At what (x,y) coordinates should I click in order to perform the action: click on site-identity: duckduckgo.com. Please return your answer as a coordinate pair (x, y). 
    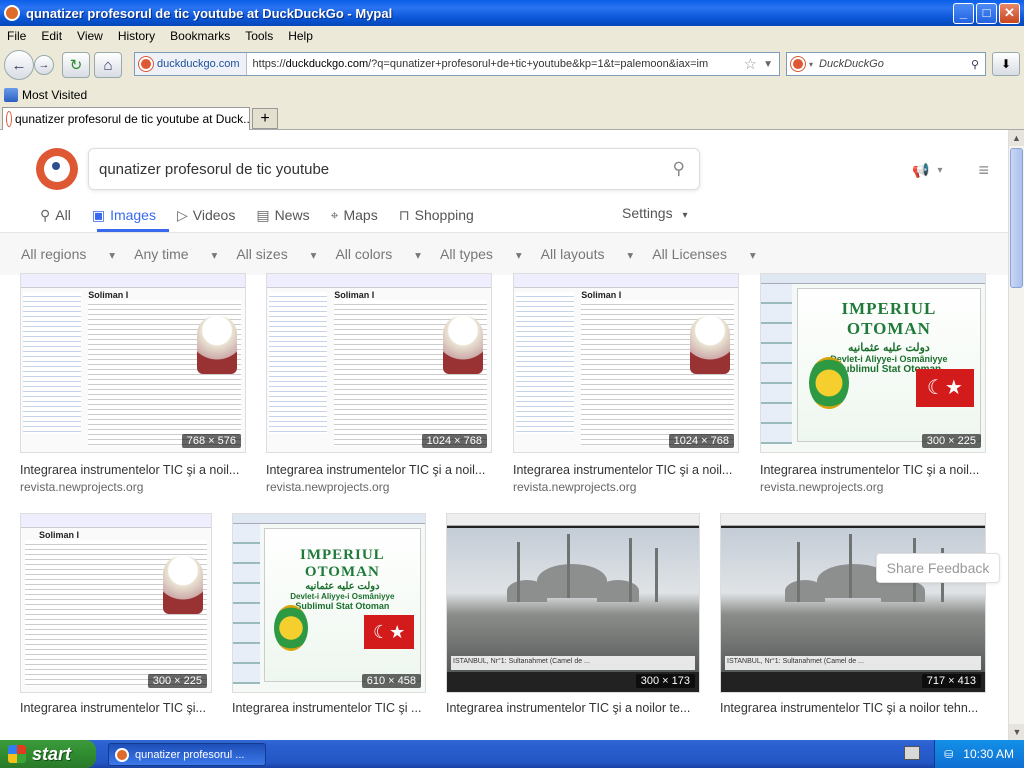
    Looking at the image, I should click on (191, 64).